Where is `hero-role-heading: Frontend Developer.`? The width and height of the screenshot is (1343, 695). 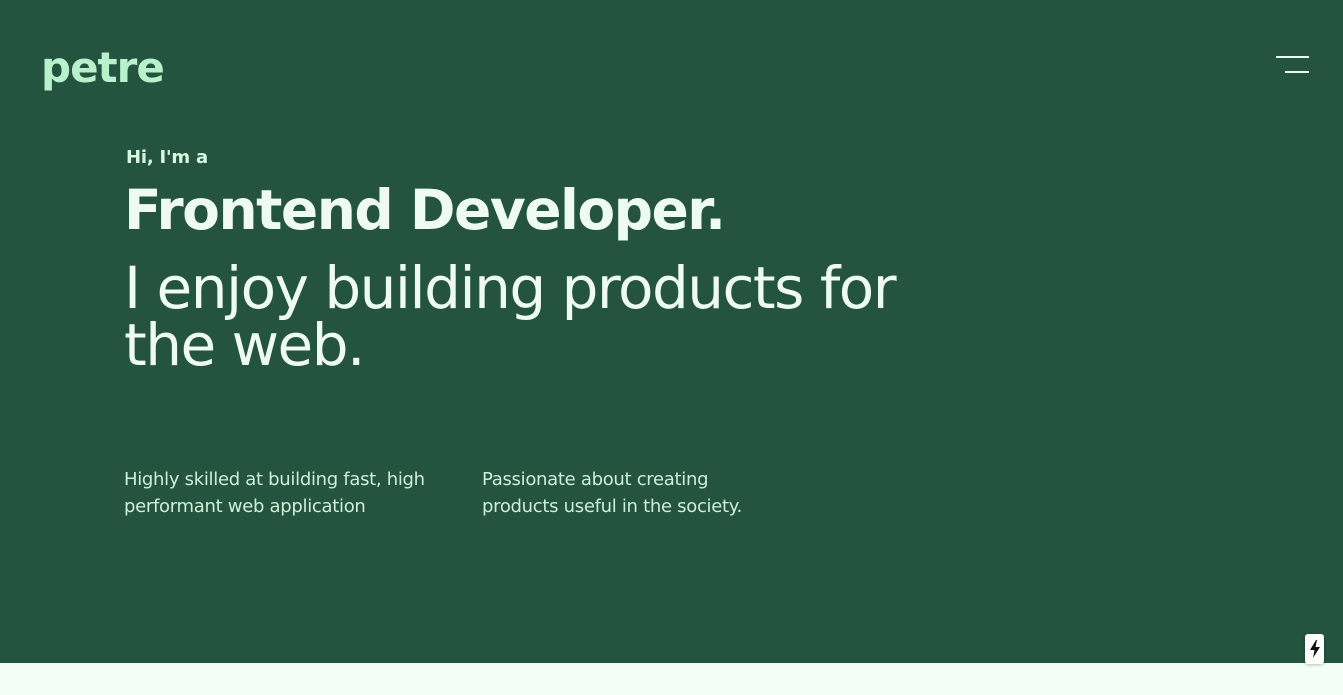 hero-role-heading: Frontend Developer. is located at coordinates (425, 210).